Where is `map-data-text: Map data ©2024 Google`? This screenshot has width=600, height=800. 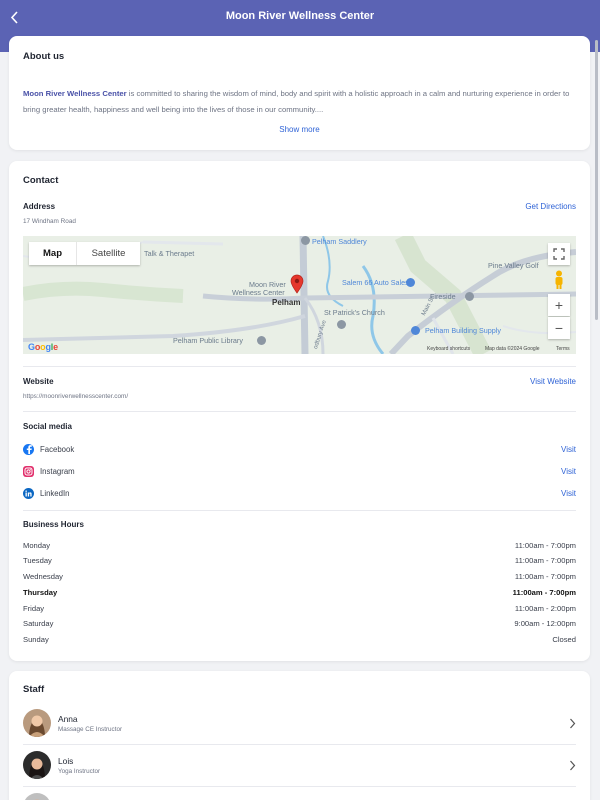 map-data-text: Map data ©2024 Google is located at coordinates (512, 349).